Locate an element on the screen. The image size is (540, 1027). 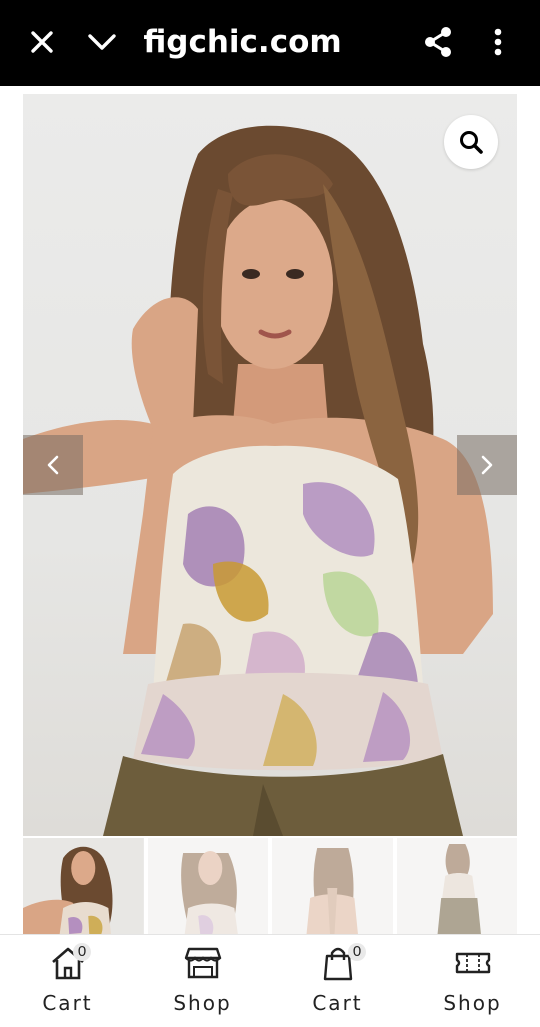
thumbnail-strip is located at coordinates (270, 888).